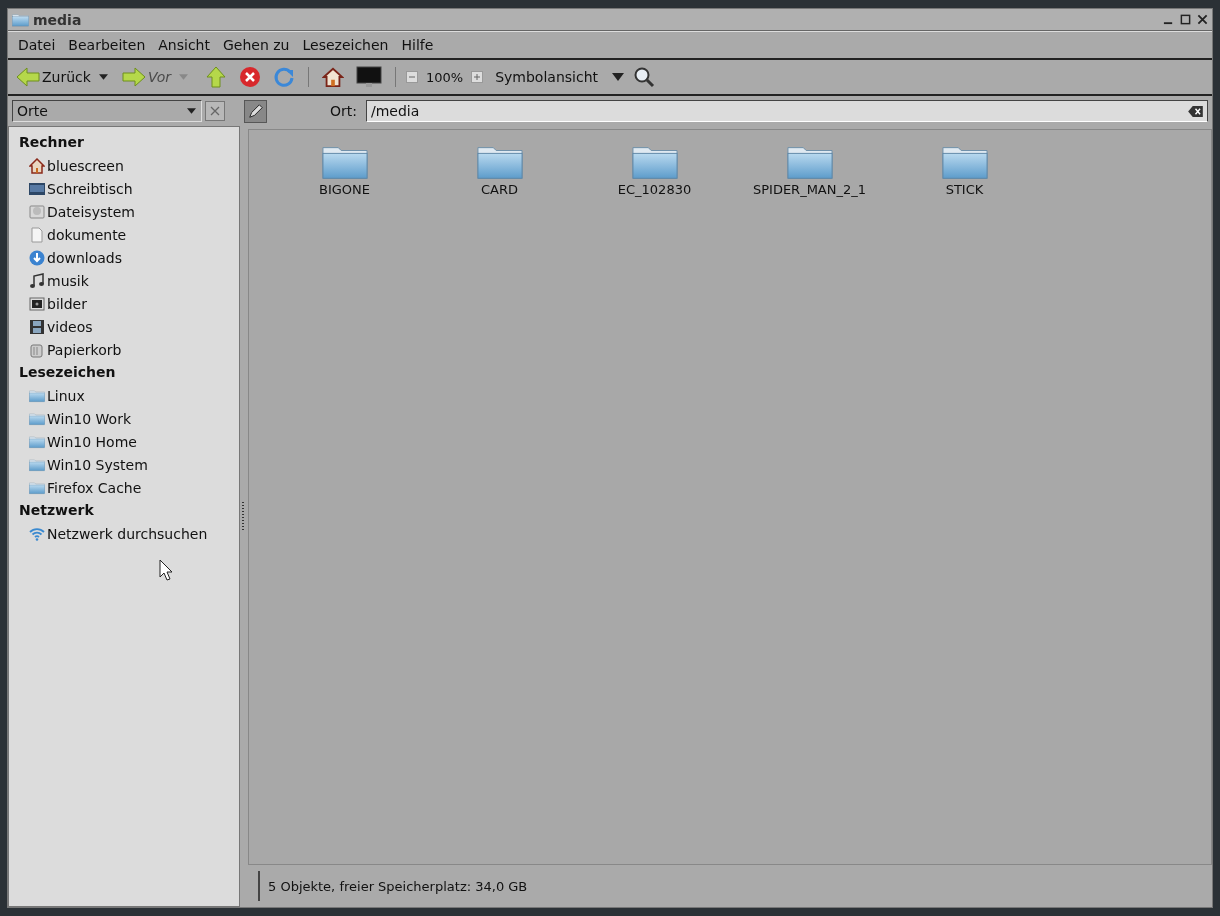 The image size is (1220, 916). Describe the element at coordinates (255, 111) in the screenshot. I see `pencil-icon` at that location.